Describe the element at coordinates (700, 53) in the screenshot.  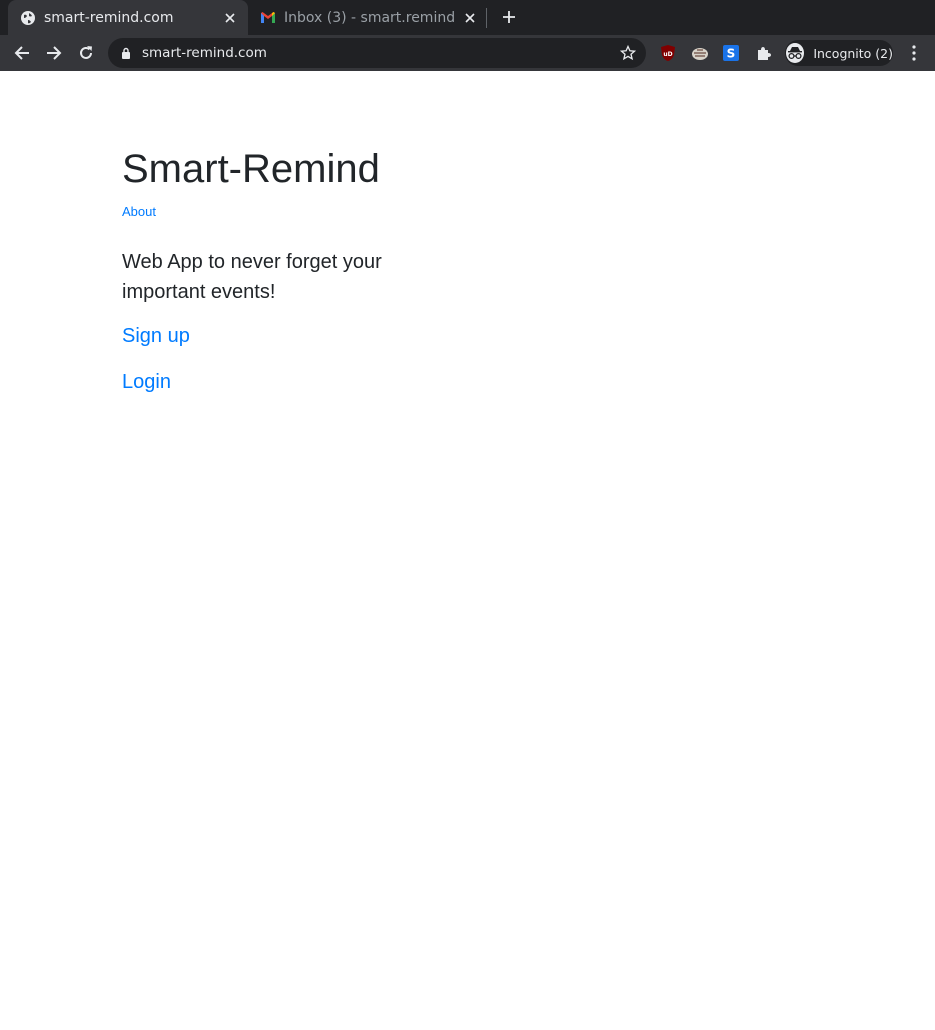
I see `tampermonkey-icon` at that location.